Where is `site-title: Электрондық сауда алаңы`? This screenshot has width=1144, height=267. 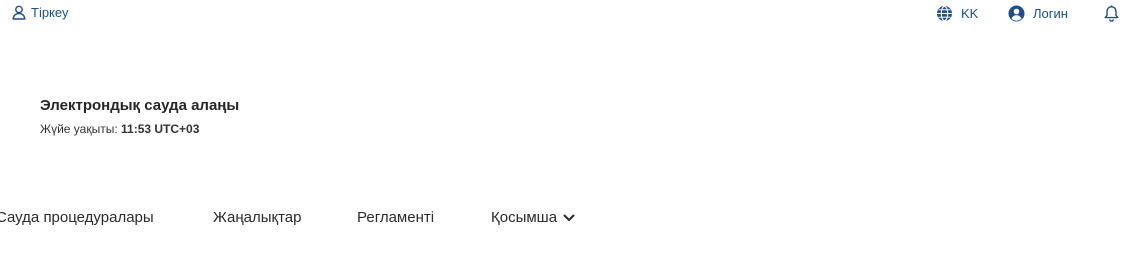 site-title: Электрондық сауда алаңы is located at coordinates (140, 105).